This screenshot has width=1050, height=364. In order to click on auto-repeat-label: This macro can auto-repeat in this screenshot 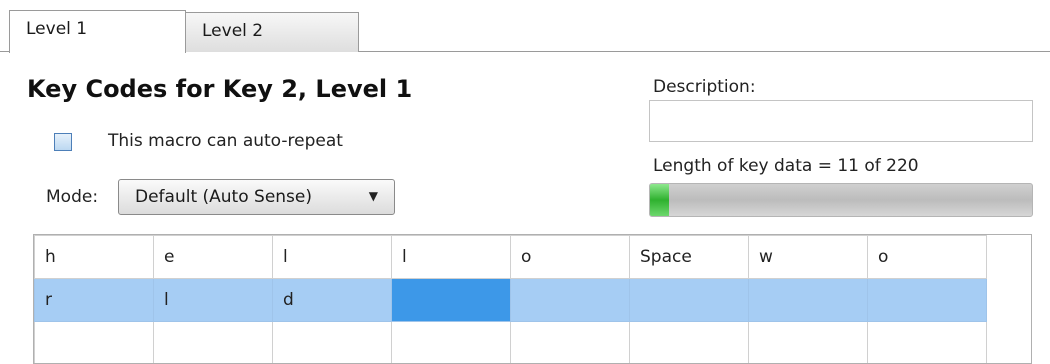, I will do `click(225, 141)`.